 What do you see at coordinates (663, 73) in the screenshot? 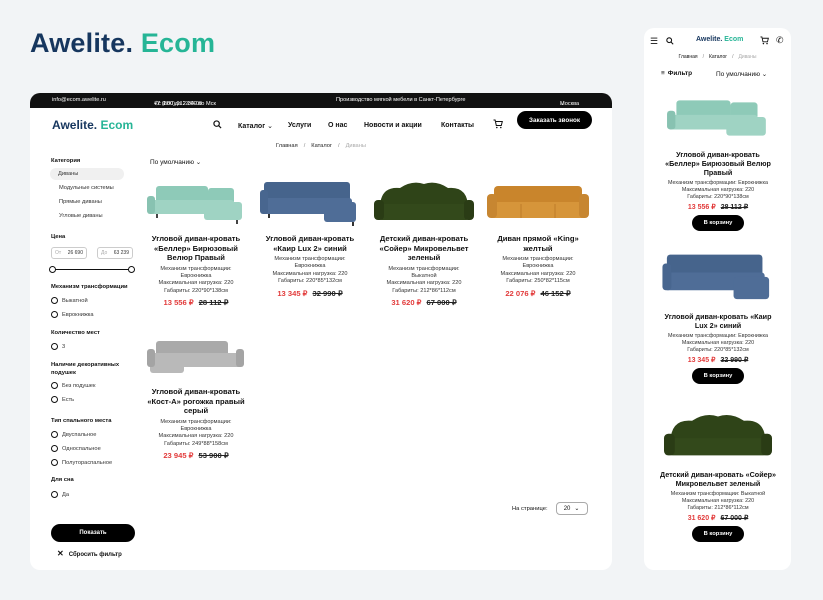
I see `filter-icon: ≡` at bounding box center [663, 73].